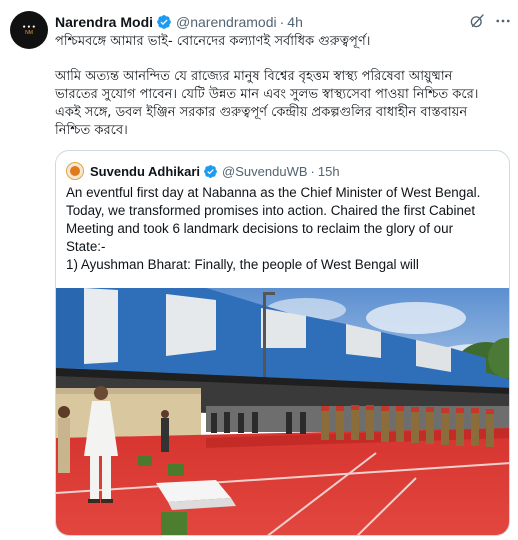  What do you see at coordinates (104, 22) in the screenshot?
I see `author-name: Narendra Modi` at bounding box center [104, 22].